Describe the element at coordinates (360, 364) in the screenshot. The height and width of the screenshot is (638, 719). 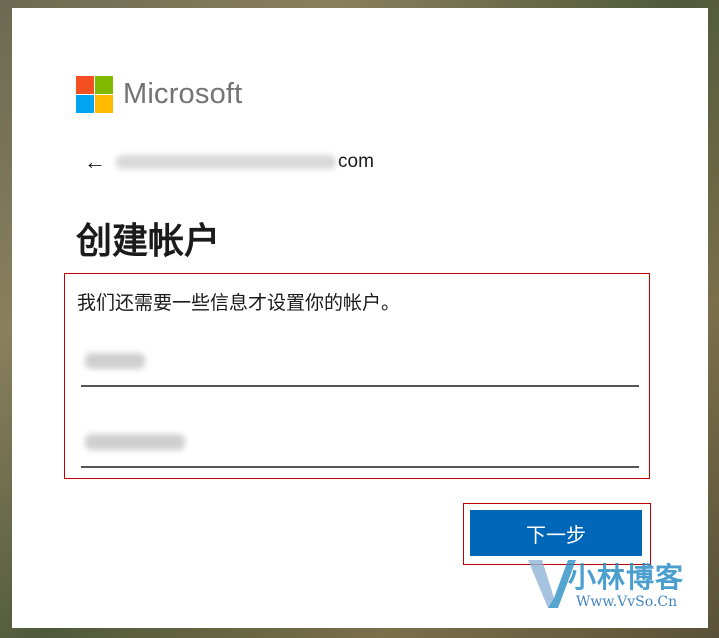
I see `last-name-field` at that location.